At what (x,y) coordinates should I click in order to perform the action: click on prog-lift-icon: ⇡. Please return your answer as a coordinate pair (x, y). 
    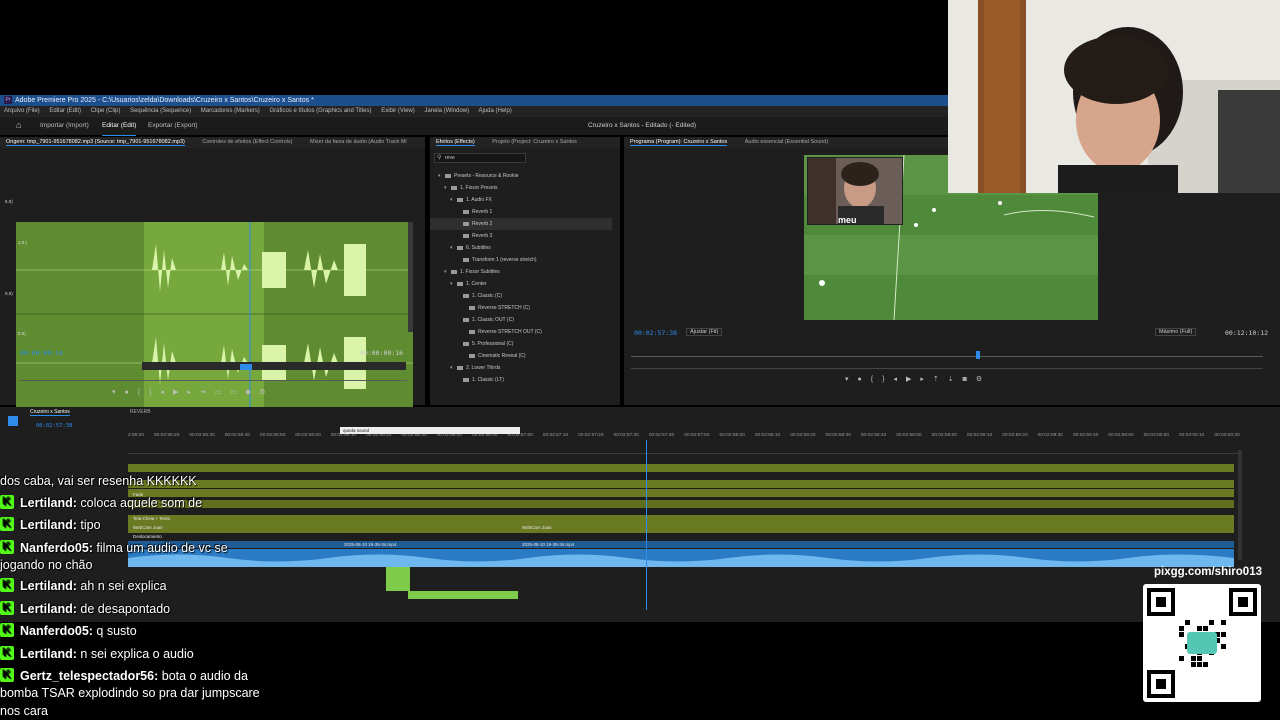
    Looking at the image, I should click on (936, 379).